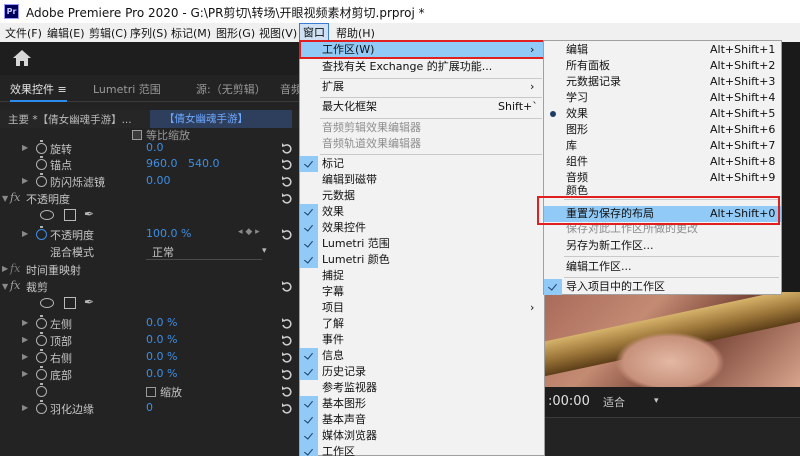 Image resolution: width=800 pixels, height=456 pixels. I want to click on menu-item-captions: 字幕, so click(422, 292).